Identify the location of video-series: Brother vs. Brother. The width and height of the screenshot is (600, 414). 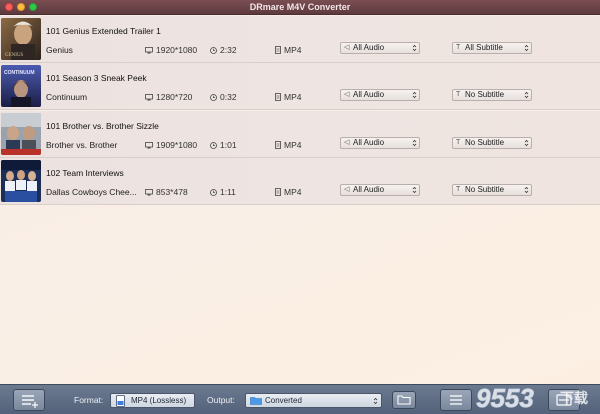
(82, 145).